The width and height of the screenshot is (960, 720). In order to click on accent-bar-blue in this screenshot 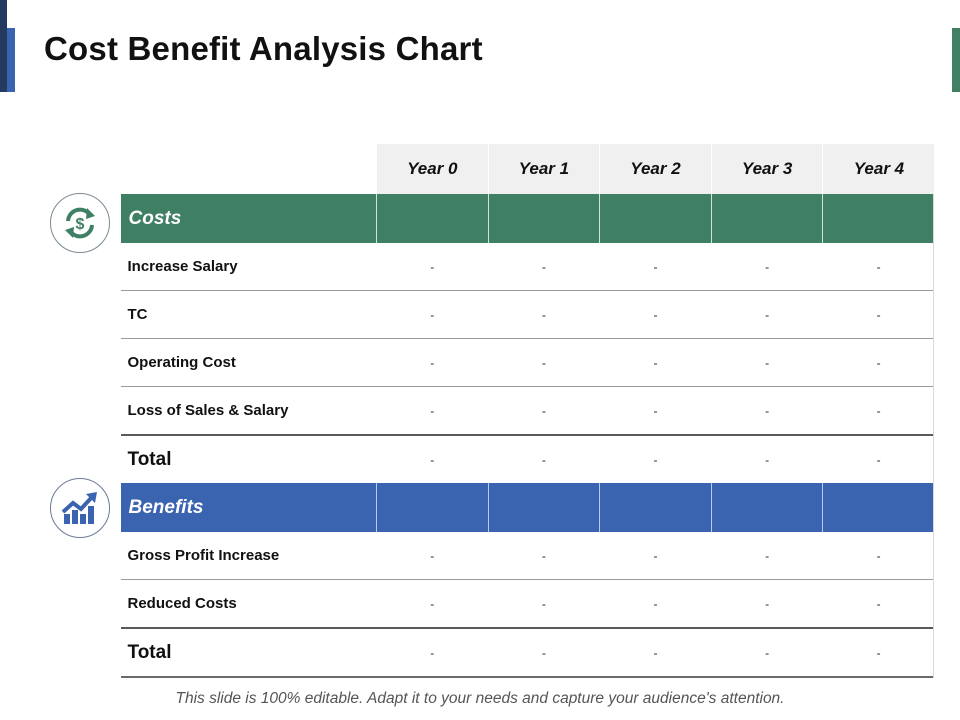, I will do `click(11, 60)`.